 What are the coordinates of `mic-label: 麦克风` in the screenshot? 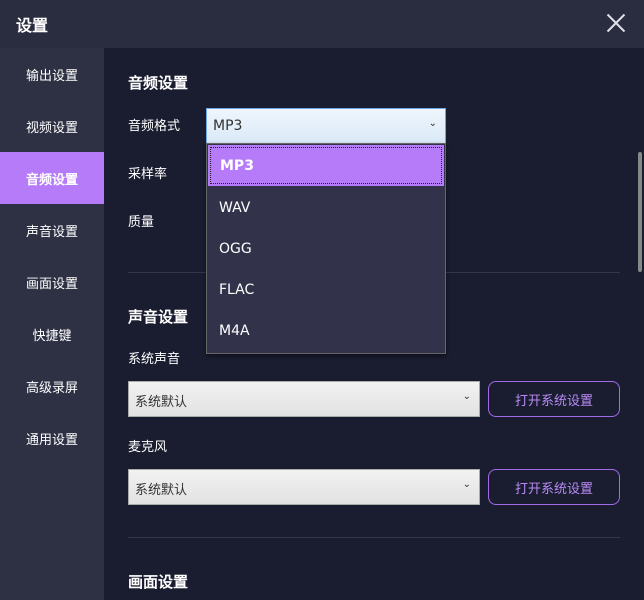 It's located at (148, 447).